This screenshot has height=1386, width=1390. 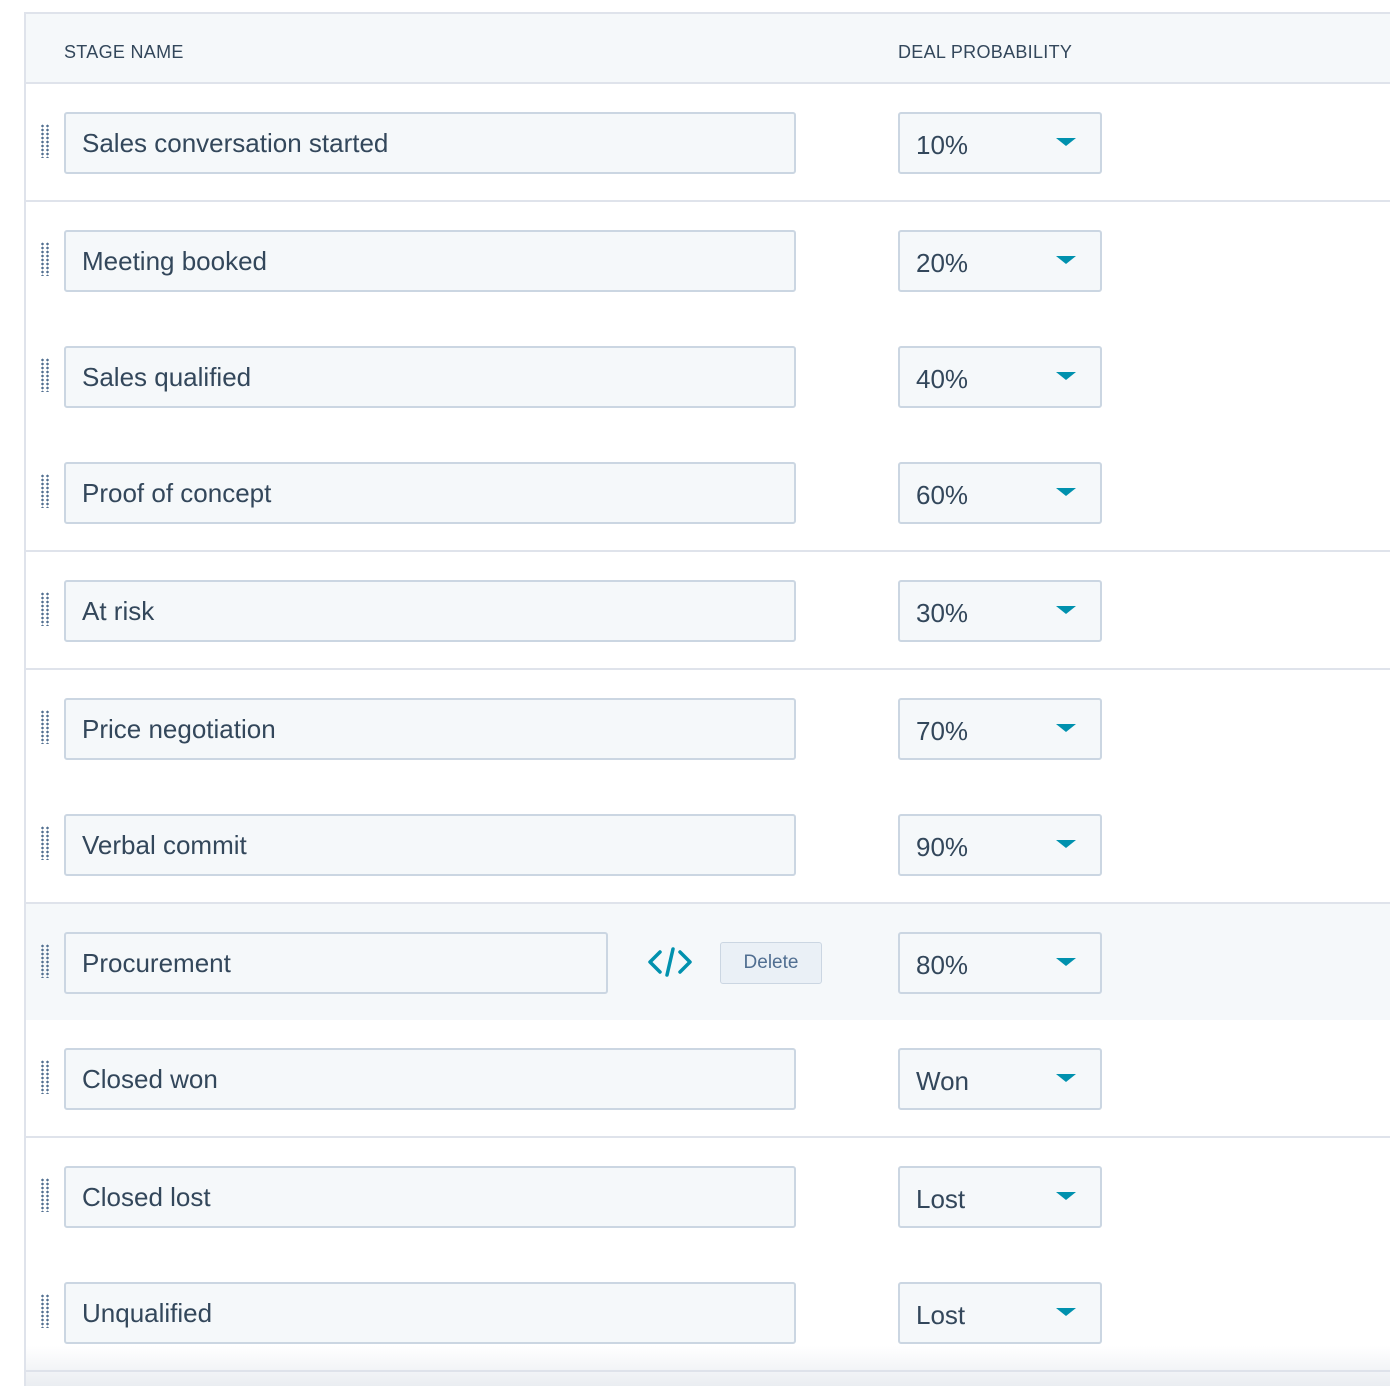 What do you see at coordinates (1000, 845) in the screenshot?
I see `deal-probability-select: 90%` at bounding box center [1000, 845].